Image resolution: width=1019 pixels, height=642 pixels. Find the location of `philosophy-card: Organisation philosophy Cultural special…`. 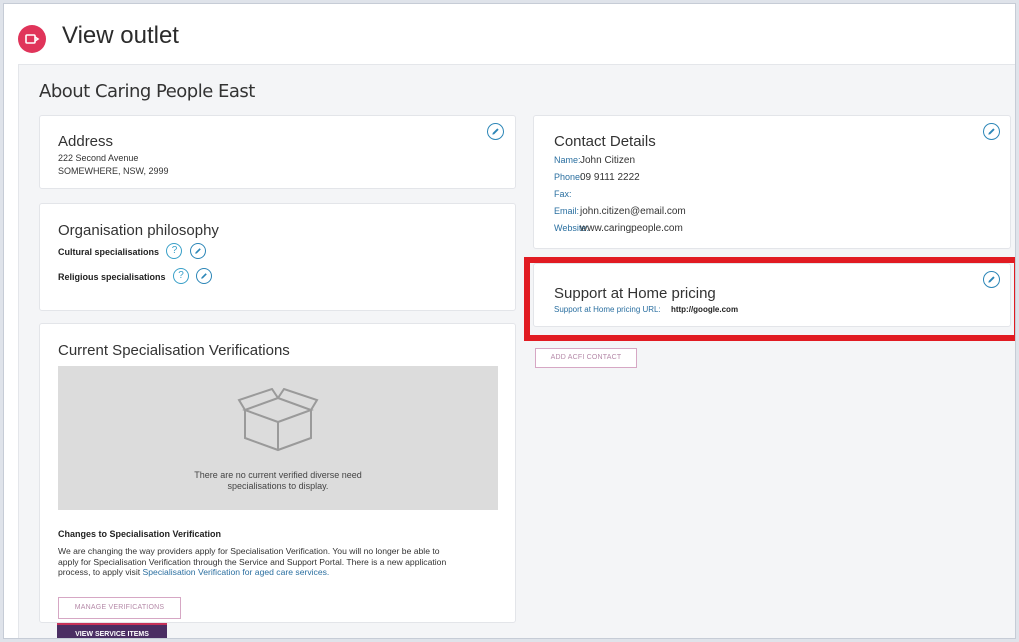

philosophy-card: Organisation philosophy Cultural special… is located at coordinates (277, 257).